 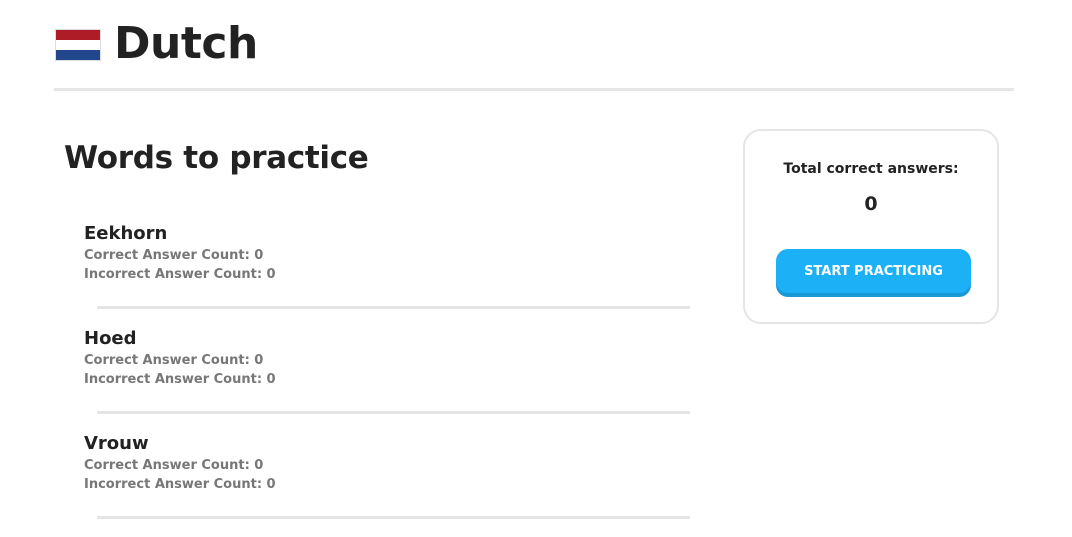 What do you see at coordinates (78, 35) in the screenshot?
I see `flag-stripe-red` at bounding box center [78, 35].